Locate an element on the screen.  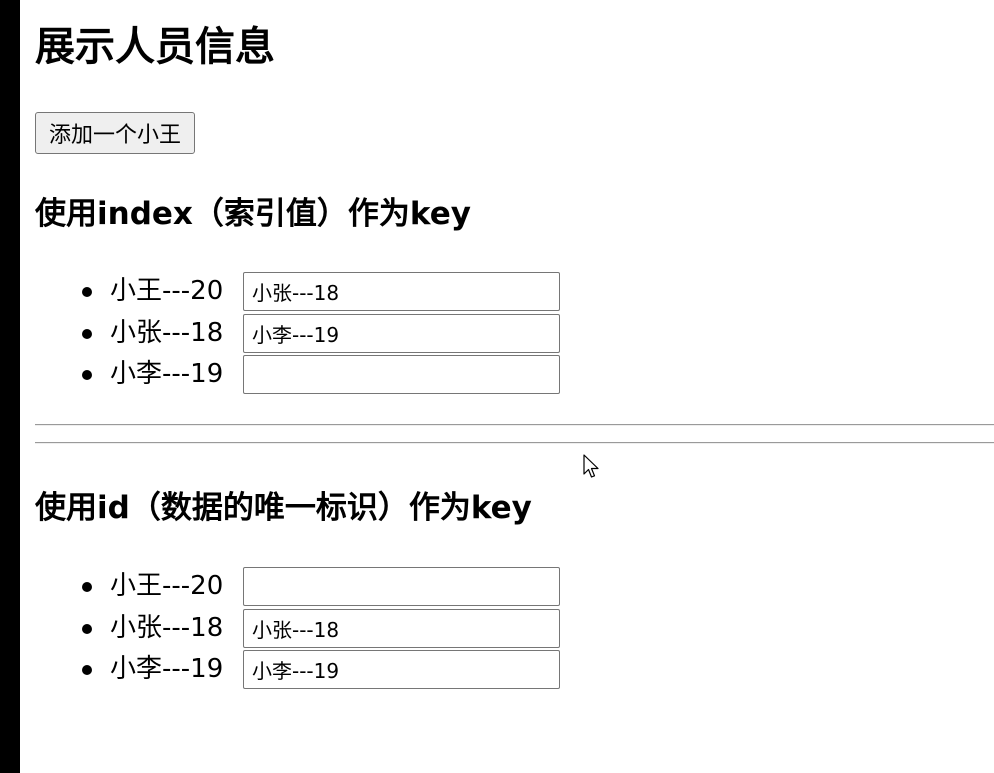
add-xiaowang-button: 添加一个小王 is located at coordinates (115, 133).